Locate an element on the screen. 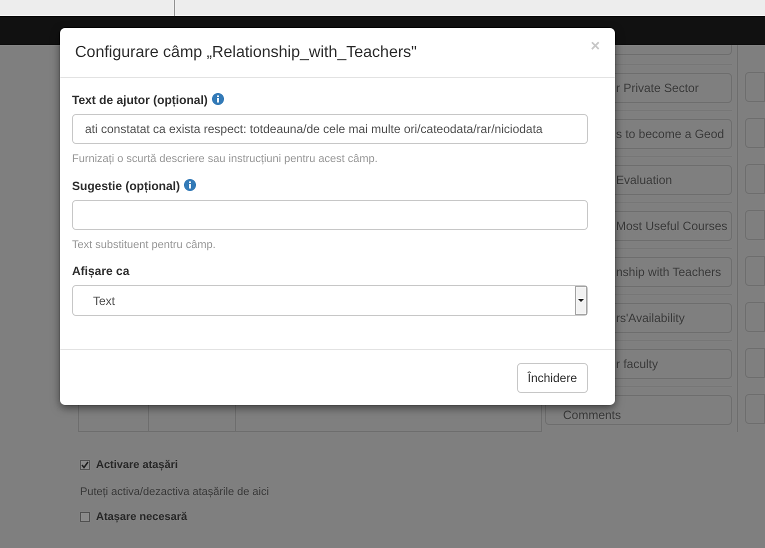 The height and width of the screenshot is (548, 765). dialog-title: Configurare câmp „Relationship_with_Teachers" is located at coordinates (246, 52).